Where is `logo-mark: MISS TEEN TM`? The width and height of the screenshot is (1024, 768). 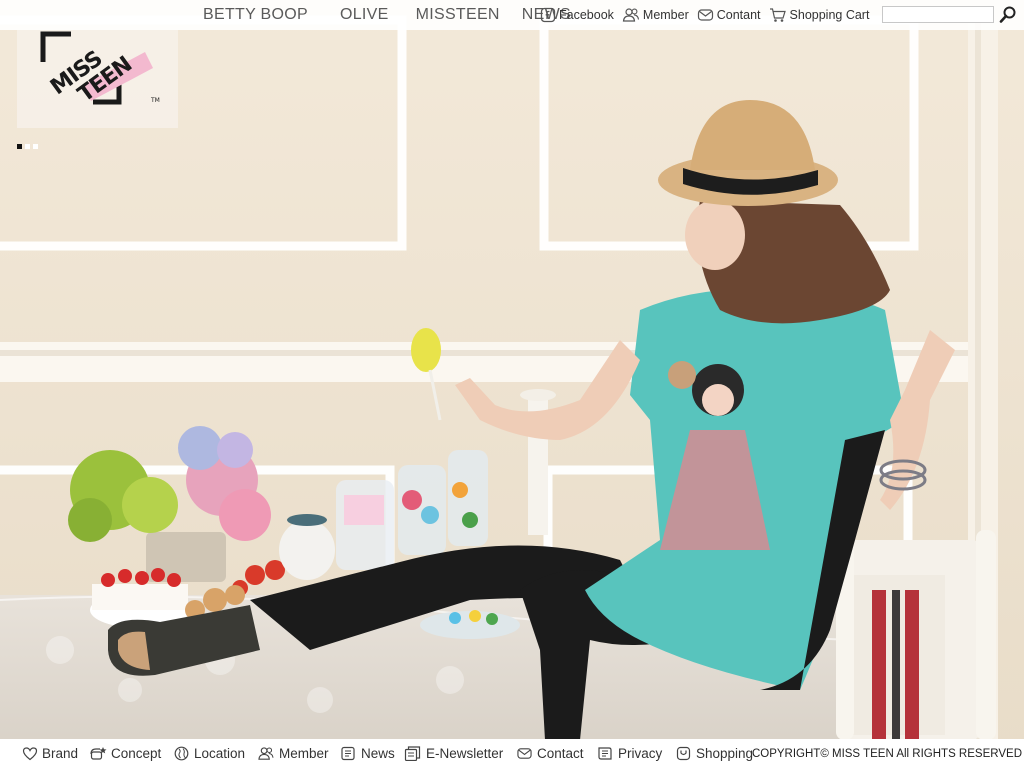 logo-mark: MISS TEEN TM is located at coordinates (100, 69).